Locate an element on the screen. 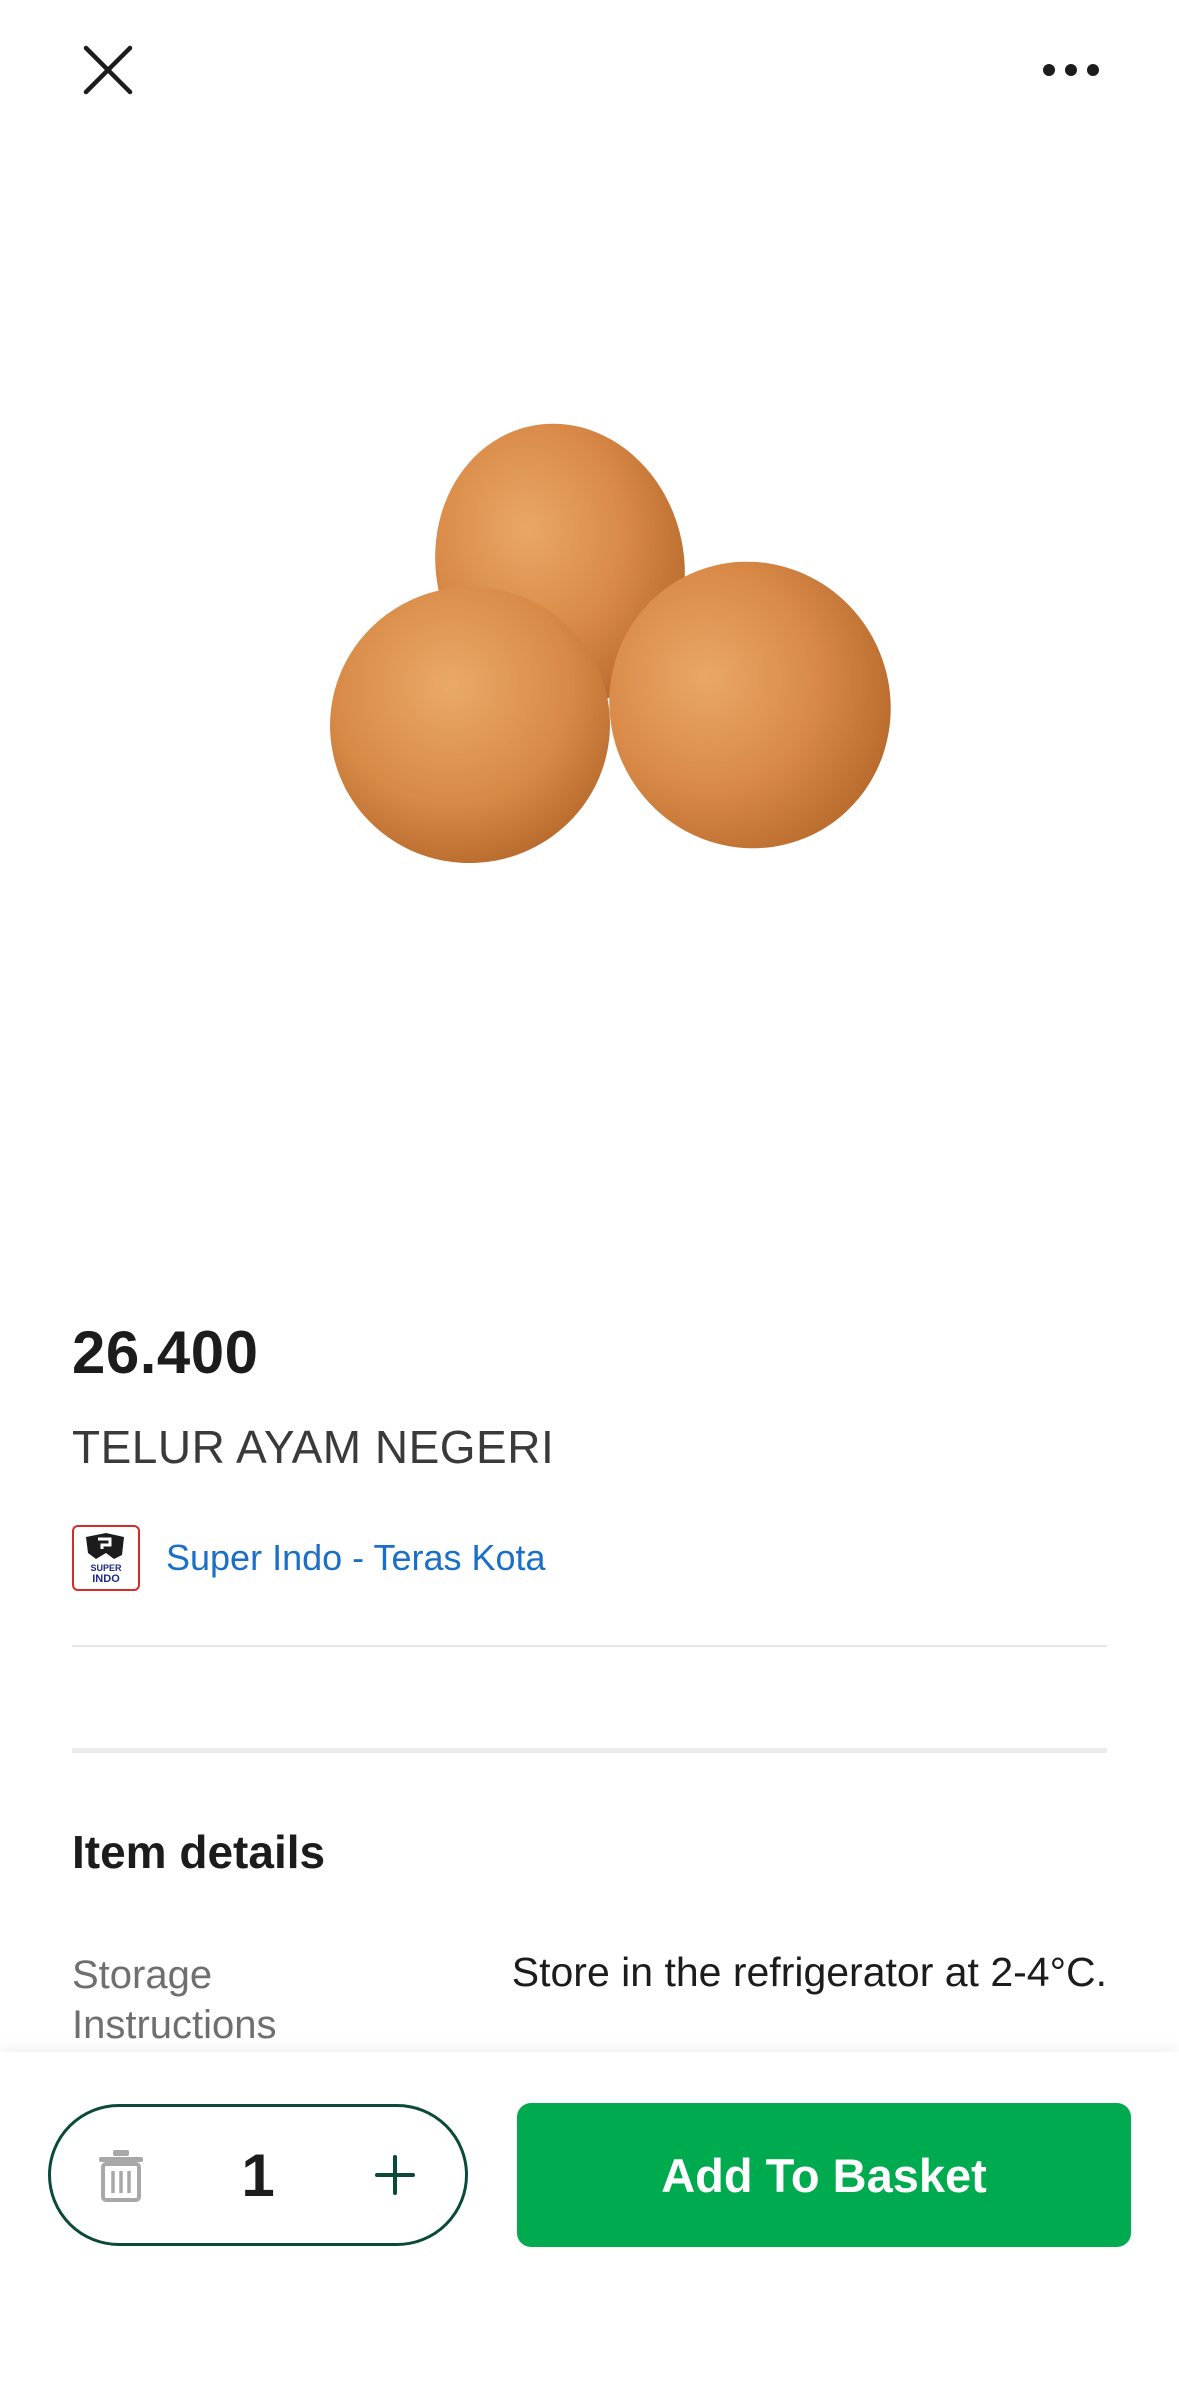 The width and height of the screenshot is (1179, 2396). item-details-title: Item details is located at coordinates (199, 1852).